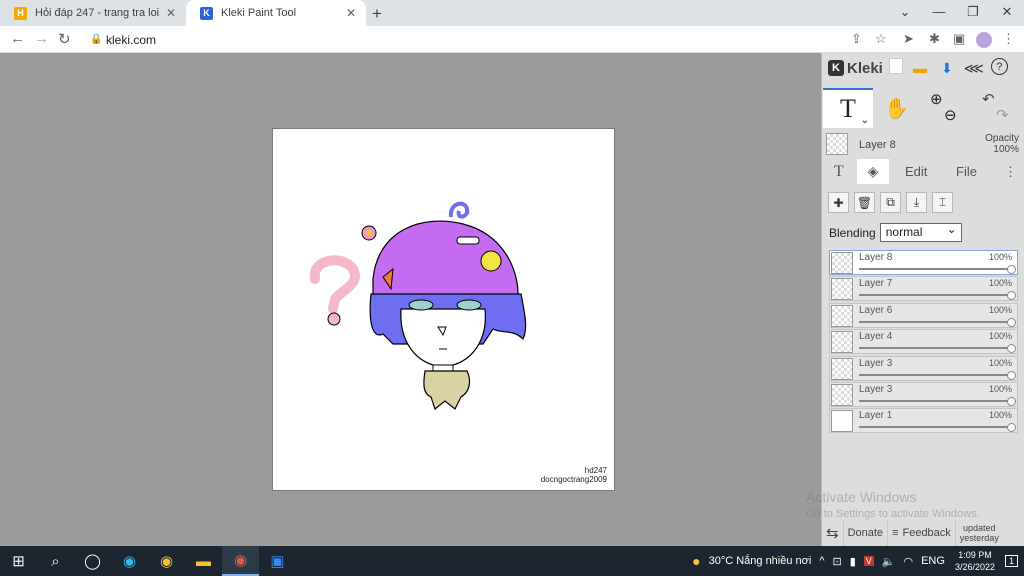 This screenshot has width=1024, height=576. I want to click on chrome-icon: ◉, so click(166, 561).